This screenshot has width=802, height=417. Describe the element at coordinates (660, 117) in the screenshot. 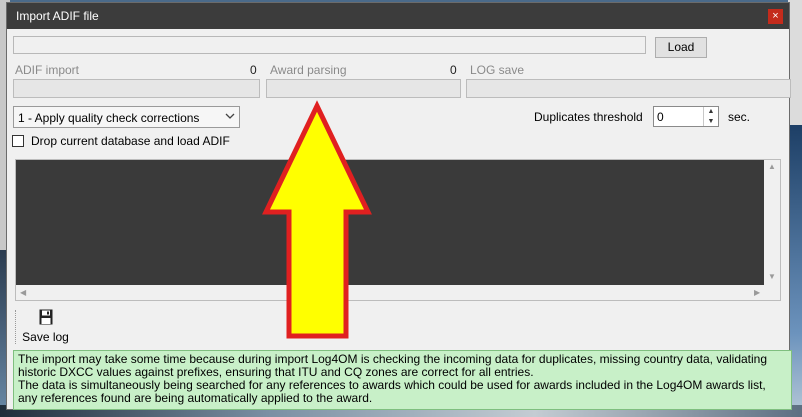

I see `duplicates-threshold-value: 0` at that location.